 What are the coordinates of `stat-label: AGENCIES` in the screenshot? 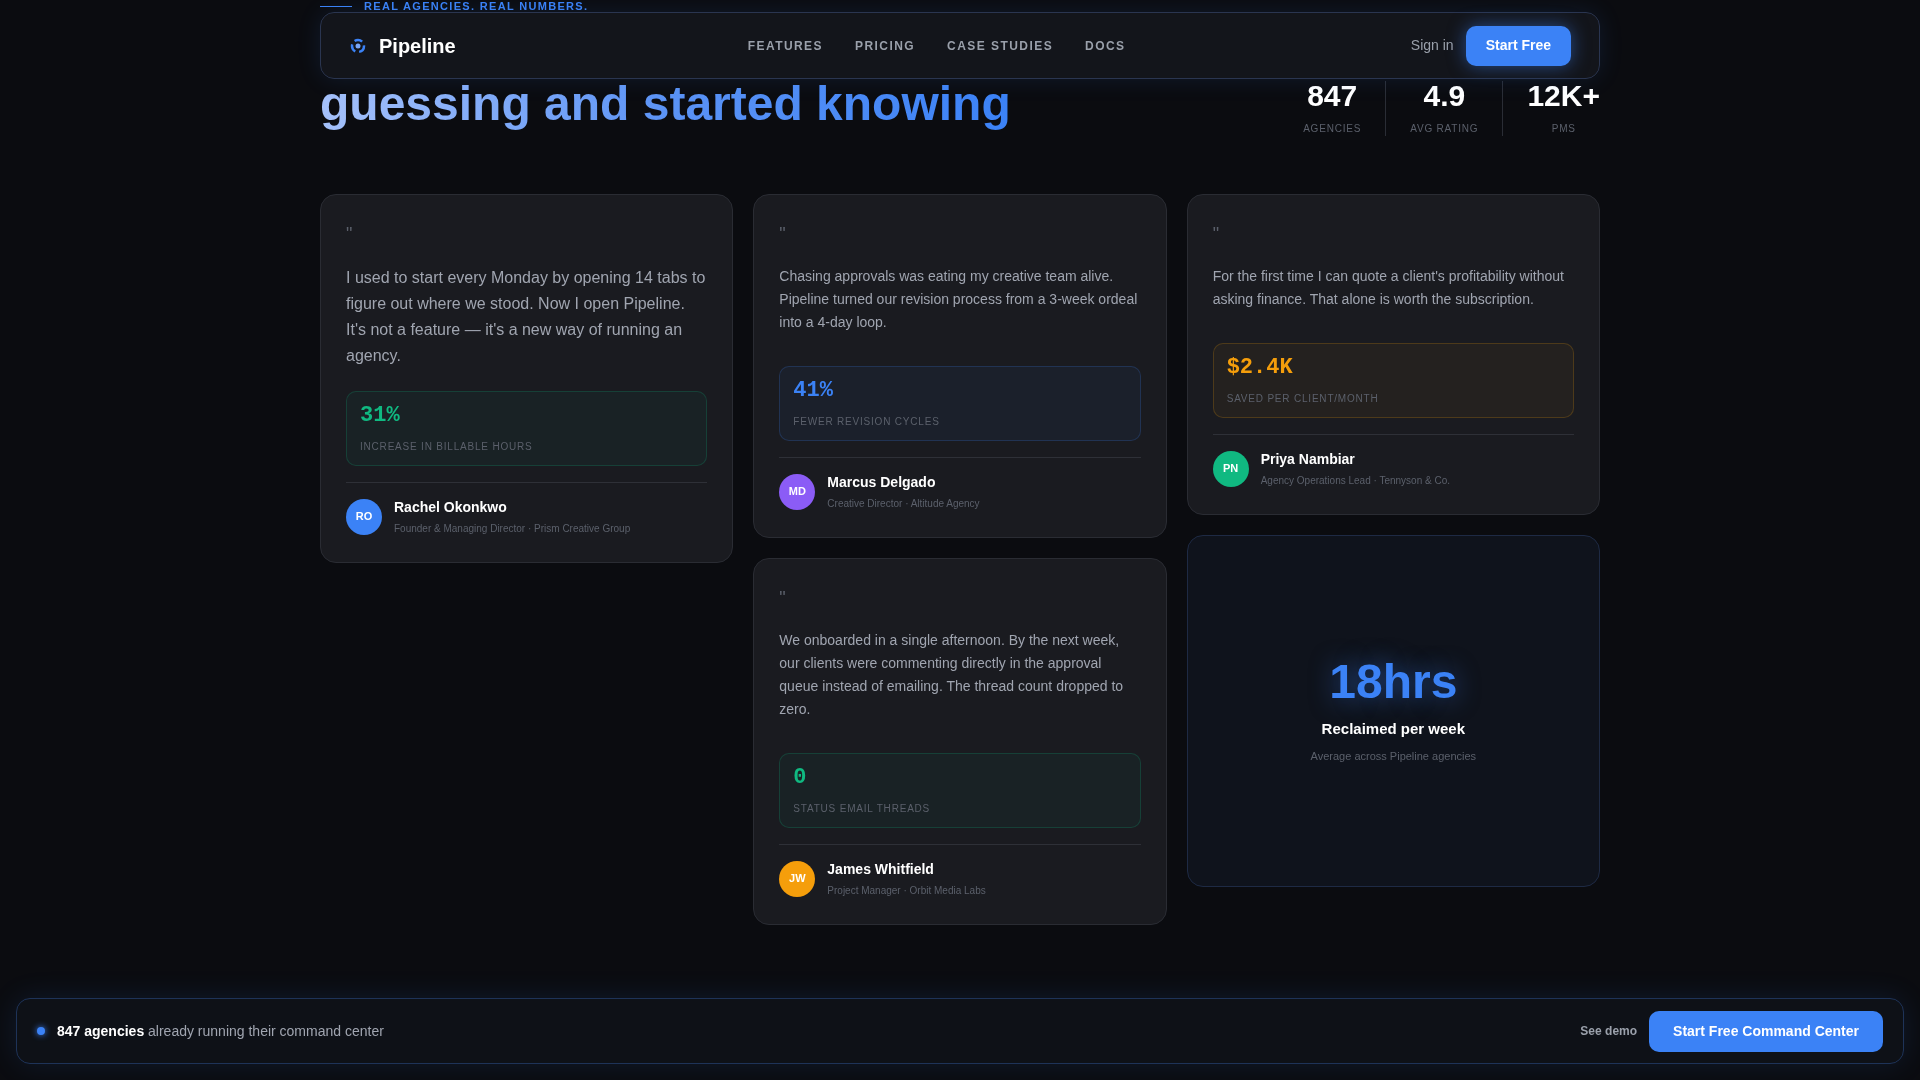 It's located at (1332, 129).